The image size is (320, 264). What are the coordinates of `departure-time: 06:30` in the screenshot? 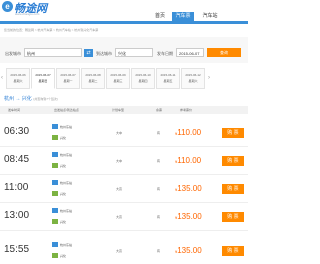 It's located at (17, 131).